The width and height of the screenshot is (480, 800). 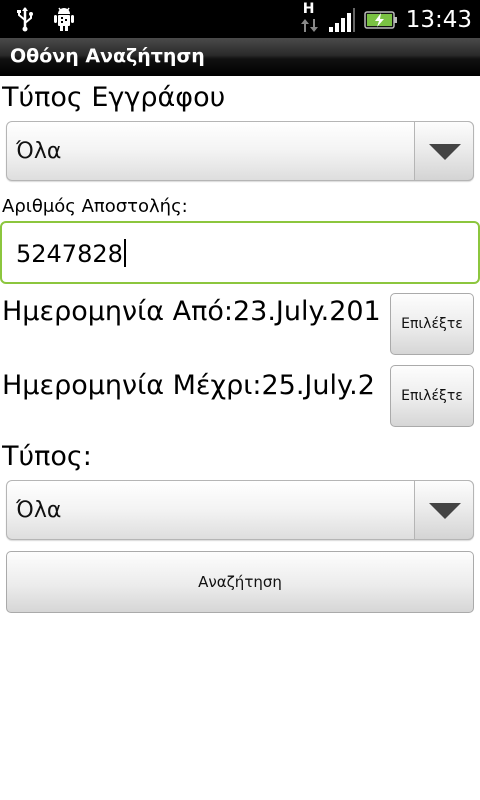 What do you see at coordinates (342, 20) in the screenshot?
I see `signal-strength-icon` at bounding box center [342, 20].